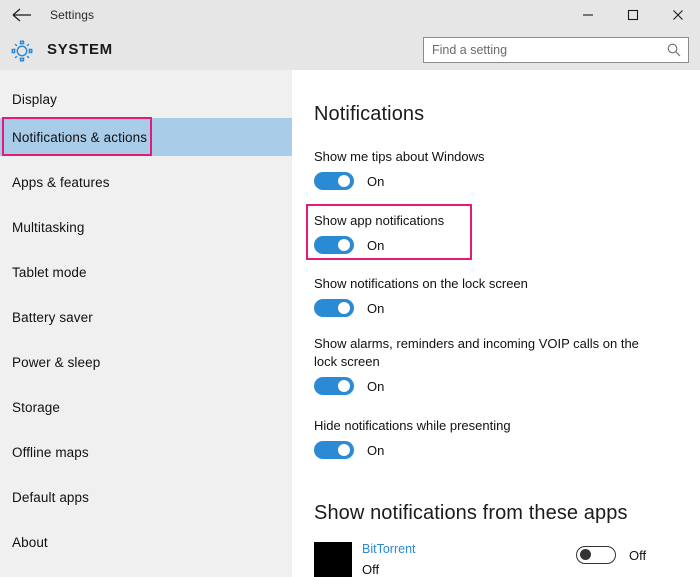 This screenshot has height=577, width=700. What do you see at coordinates (389, 549) in the screenshot?
I see `app-name-label: BitTorrent` at bounding box center [389, 549].